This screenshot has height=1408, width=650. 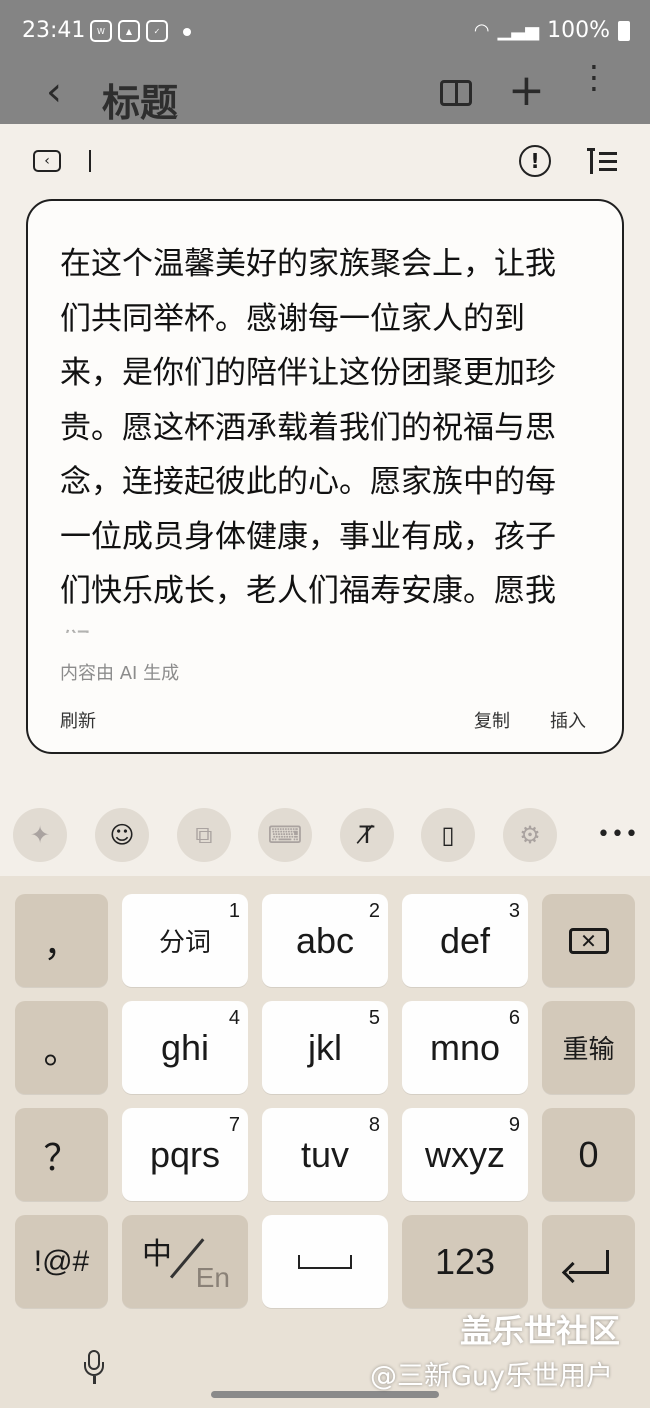 I want to click on key-0: 0, so click(x=588, y=1154).